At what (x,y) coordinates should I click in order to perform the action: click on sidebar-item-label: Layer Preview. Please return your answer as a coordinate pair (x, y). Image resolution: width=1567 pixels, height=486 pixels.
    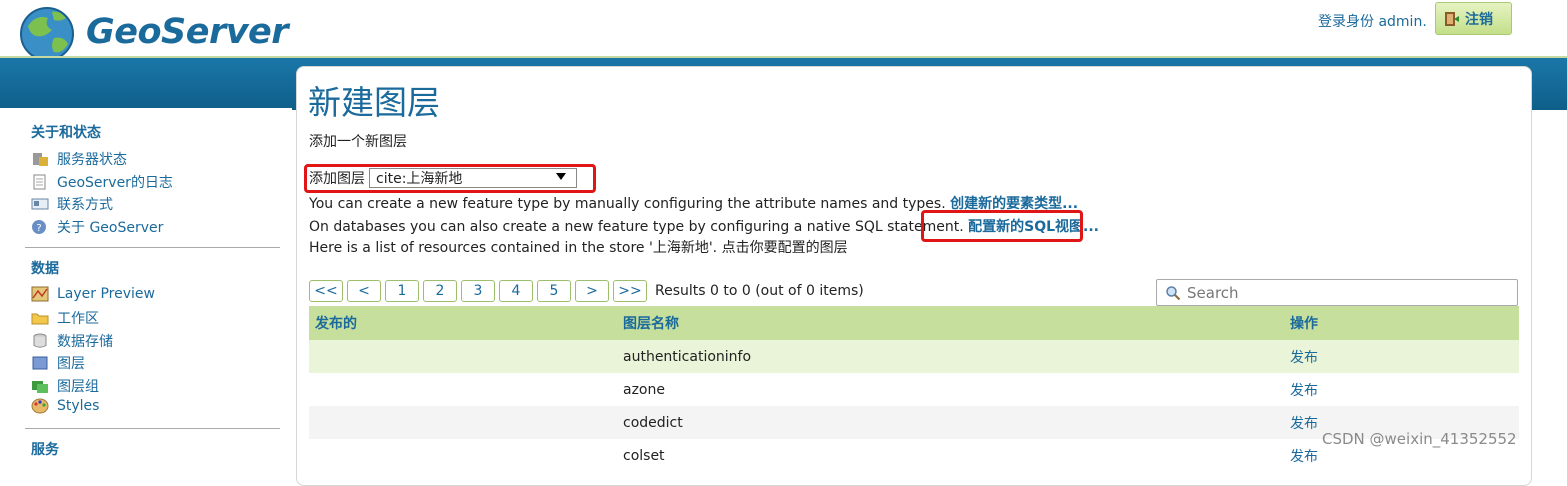
    Looking at the image, I should click on (106, 294).